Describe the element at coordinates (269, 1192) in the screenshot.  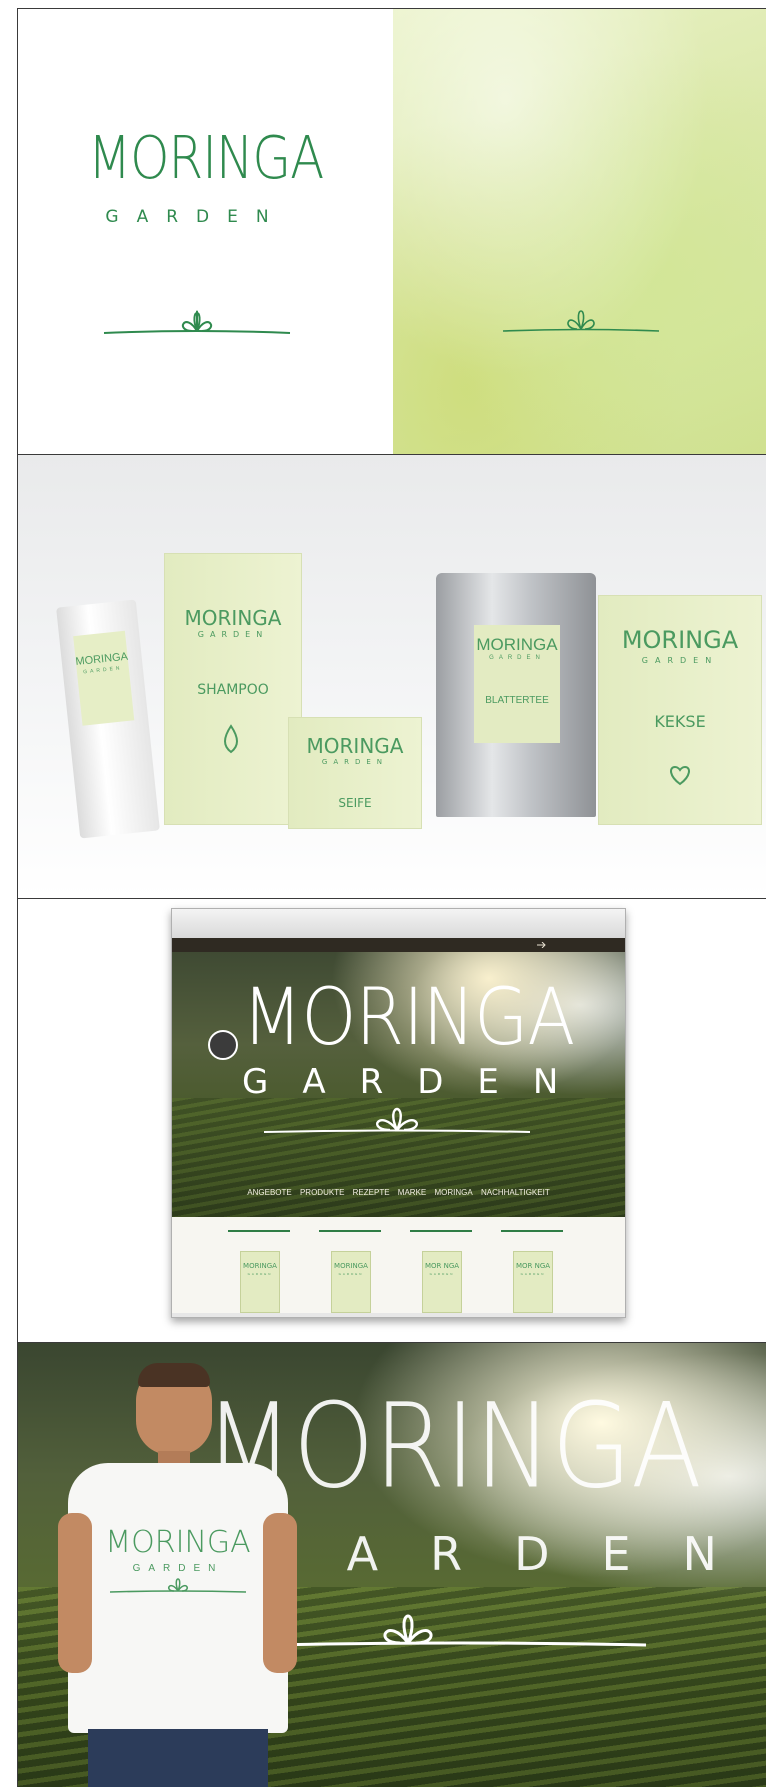
I see `nav-angebote: ANGEBOTE` at that location.